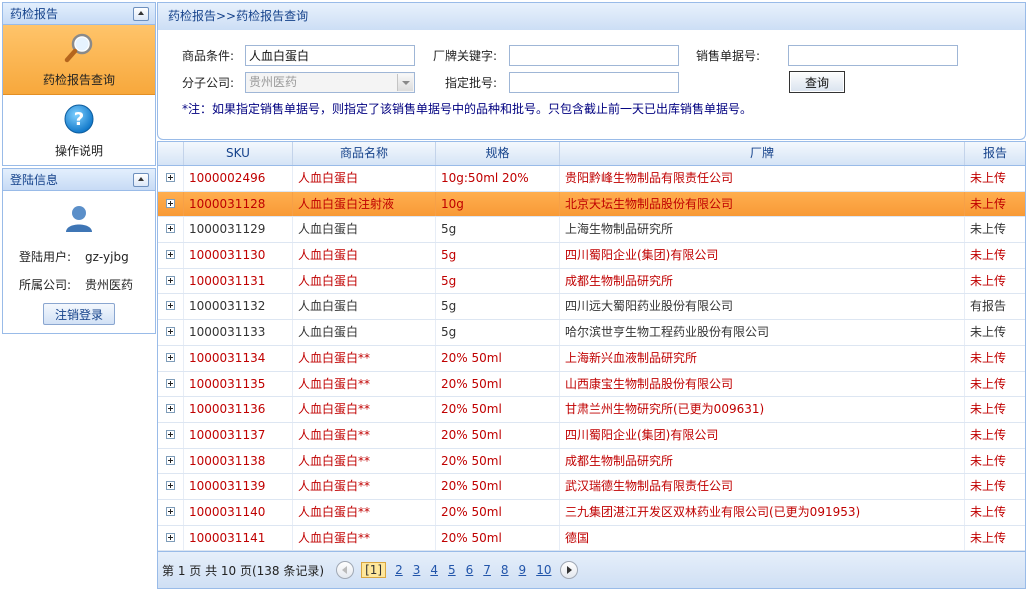  I want to click on branch-select: 贵州医药, so click(330, 82).